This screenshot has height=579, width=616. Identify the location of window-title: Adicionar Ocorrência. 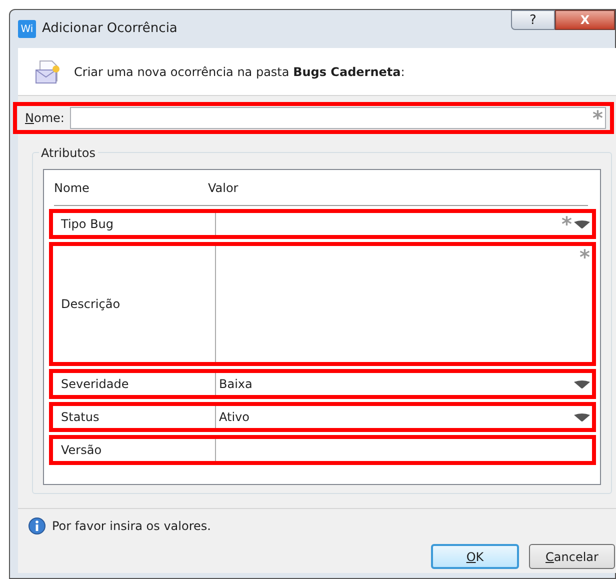
(110, 29).